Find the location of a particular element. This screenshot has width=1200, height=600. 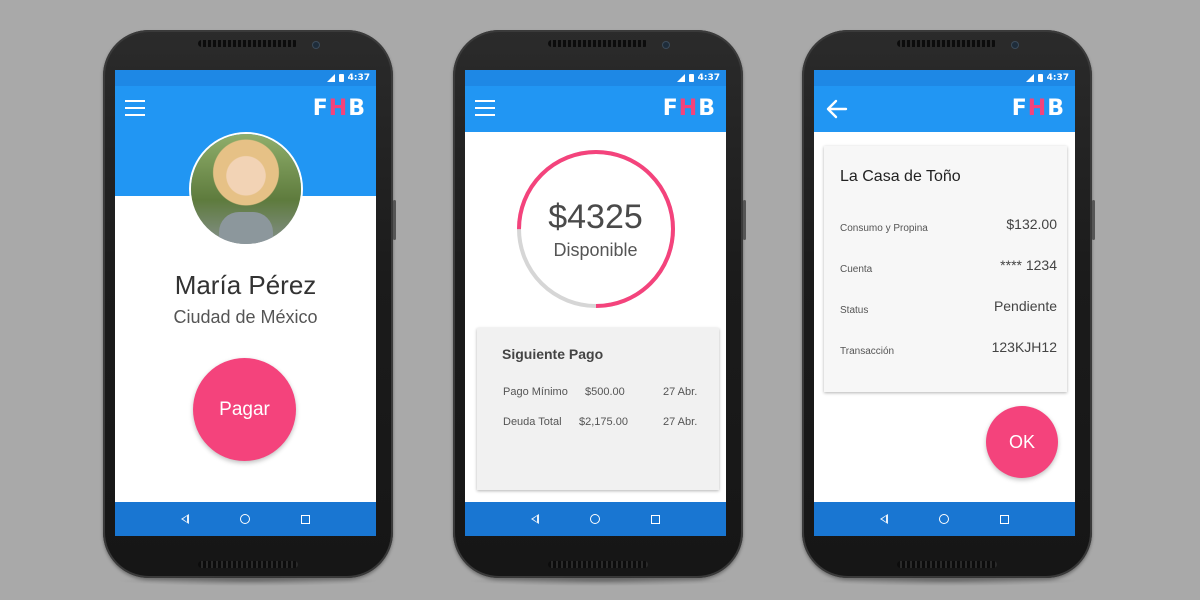

profile-name: María Pérez is located at coordinates (245, 285).